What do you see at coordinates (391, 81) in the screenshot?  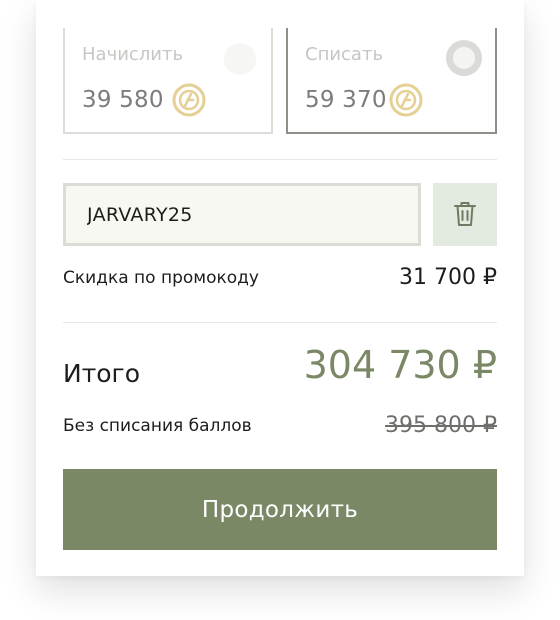 I see `spend-points-option: Списать 59 370` at bounding box center [391, 81].